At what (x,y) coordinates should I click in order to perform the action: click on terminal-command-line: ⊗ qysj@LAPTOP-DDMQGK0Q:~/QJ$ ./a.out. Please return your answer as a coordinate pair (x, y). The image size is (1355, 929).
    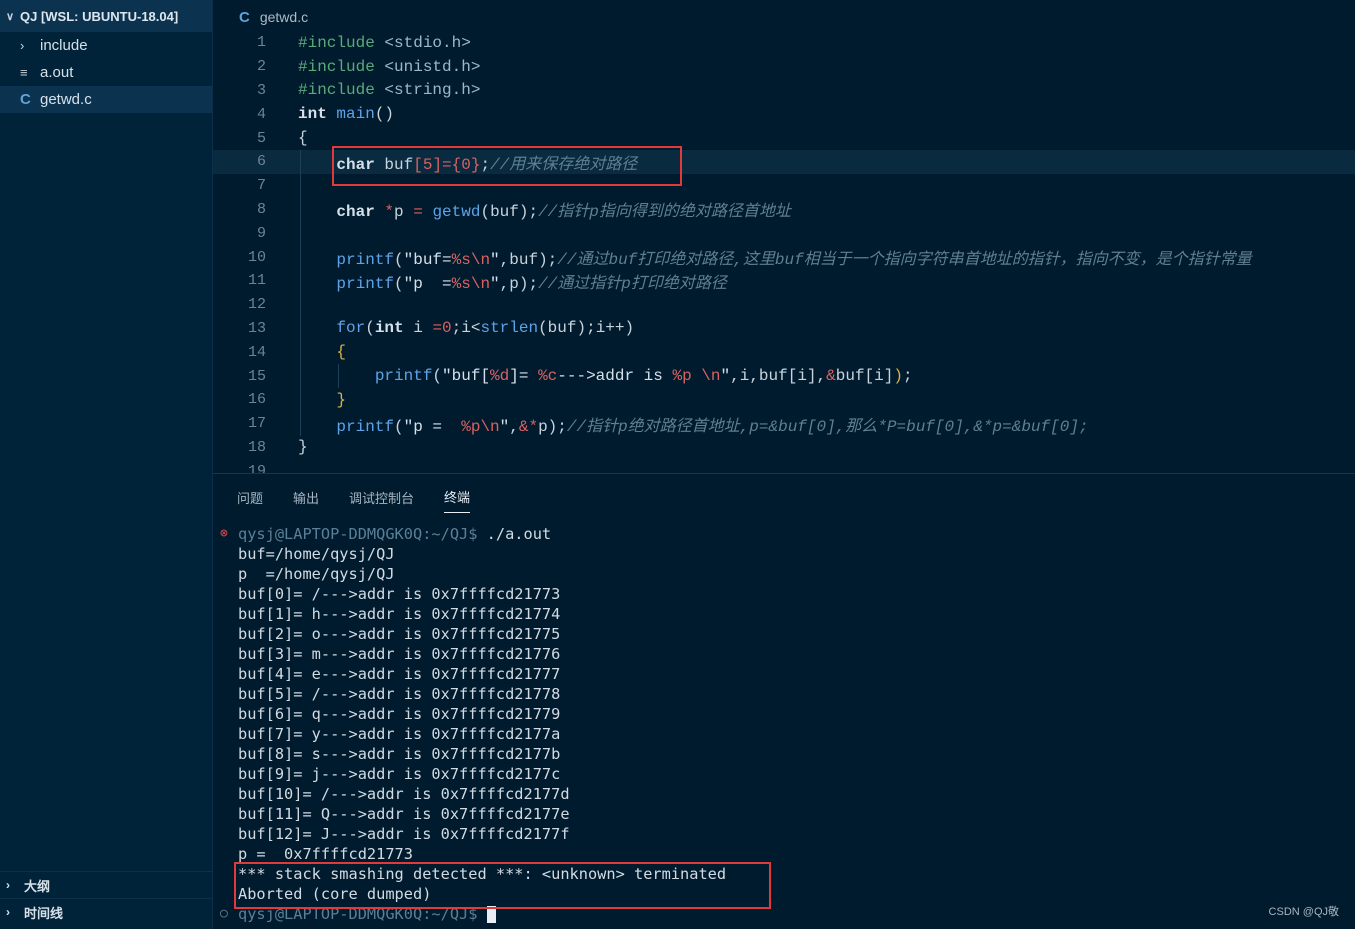
    Looking at the image, I should click on (784, 534).